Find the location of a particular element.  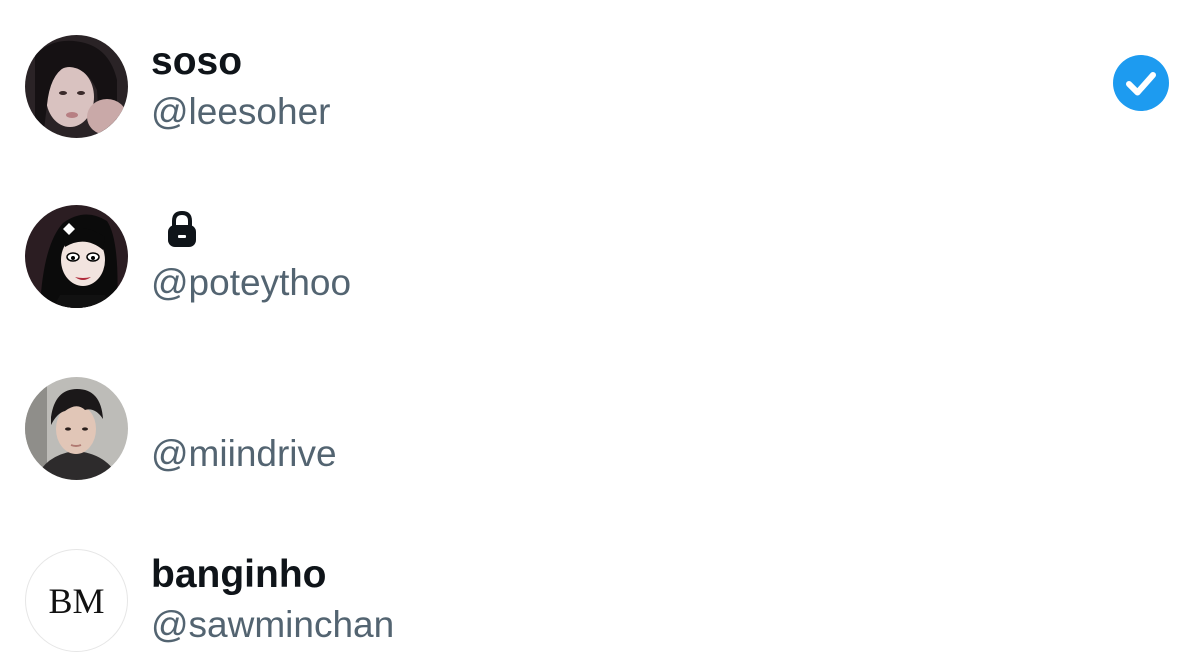

lock-icon is located at coordinates (182, 228).